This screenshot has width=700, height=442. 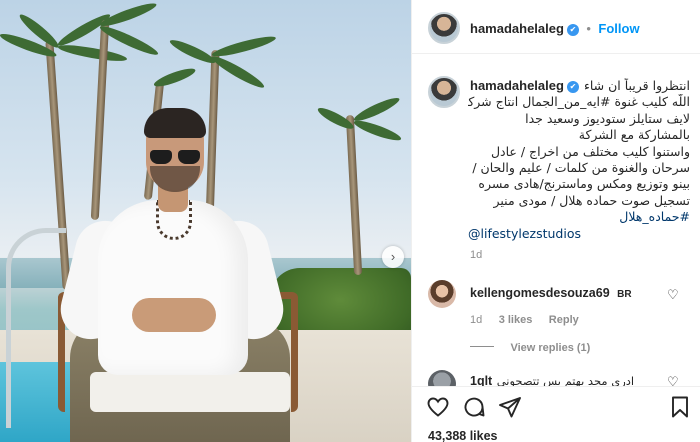 What do you see at coordinates (190, 392) in the screenshot?
I see `chair-cushion` at bounding box center [190, 392].